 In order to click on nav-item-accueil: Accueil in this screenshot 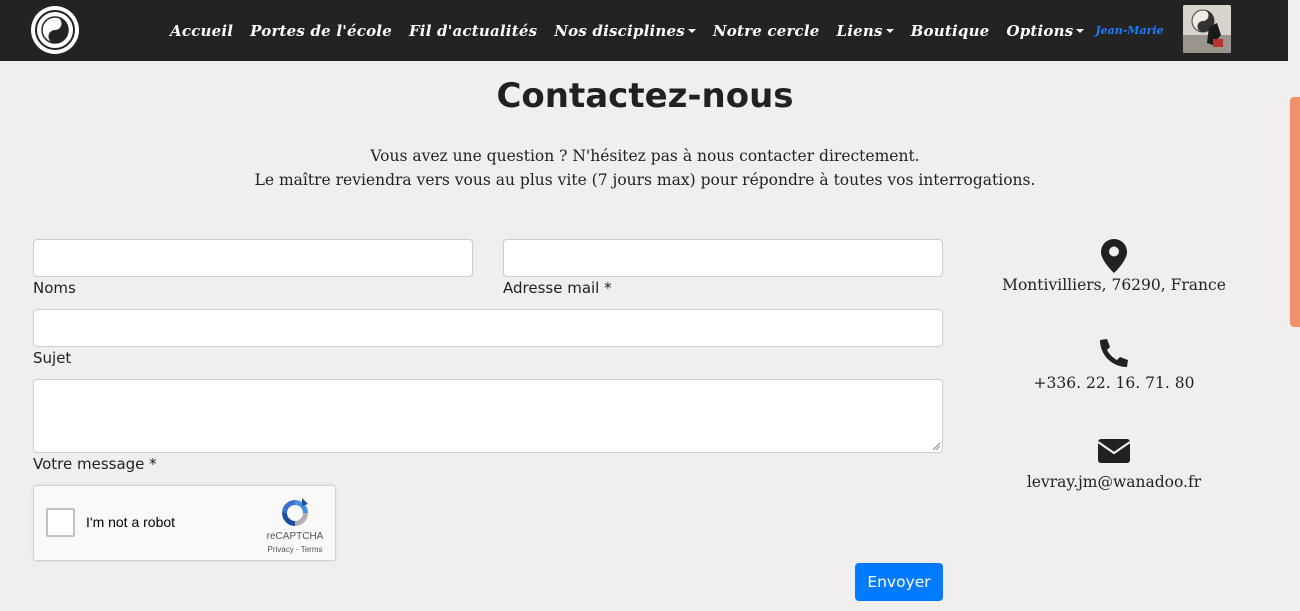, I will do `click(201, 31)`.